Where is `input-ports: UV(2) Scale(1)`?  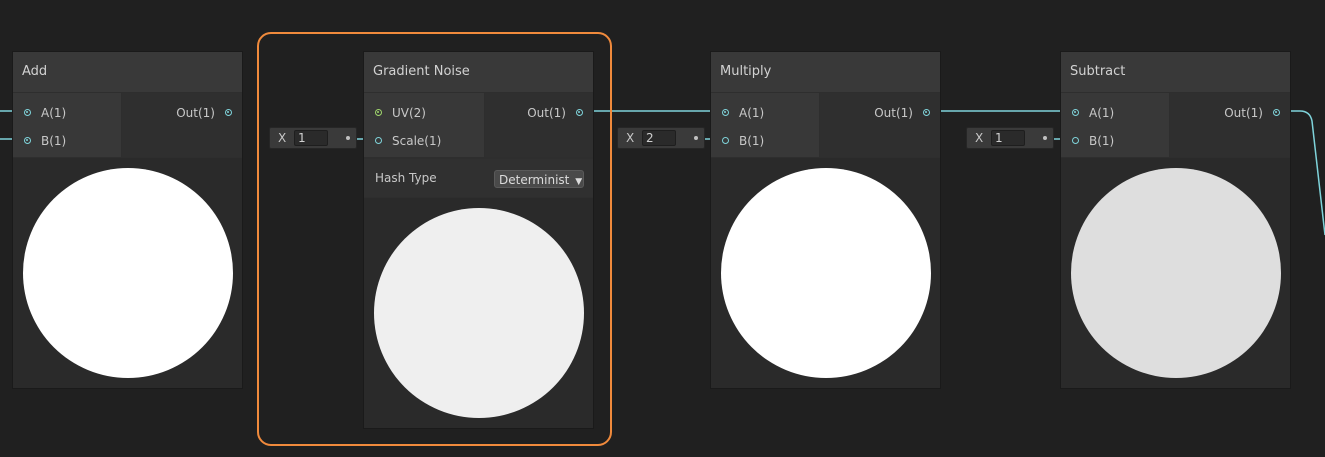 input-ports: UV(2) Scale(1) is located at coordinates (424, 125).